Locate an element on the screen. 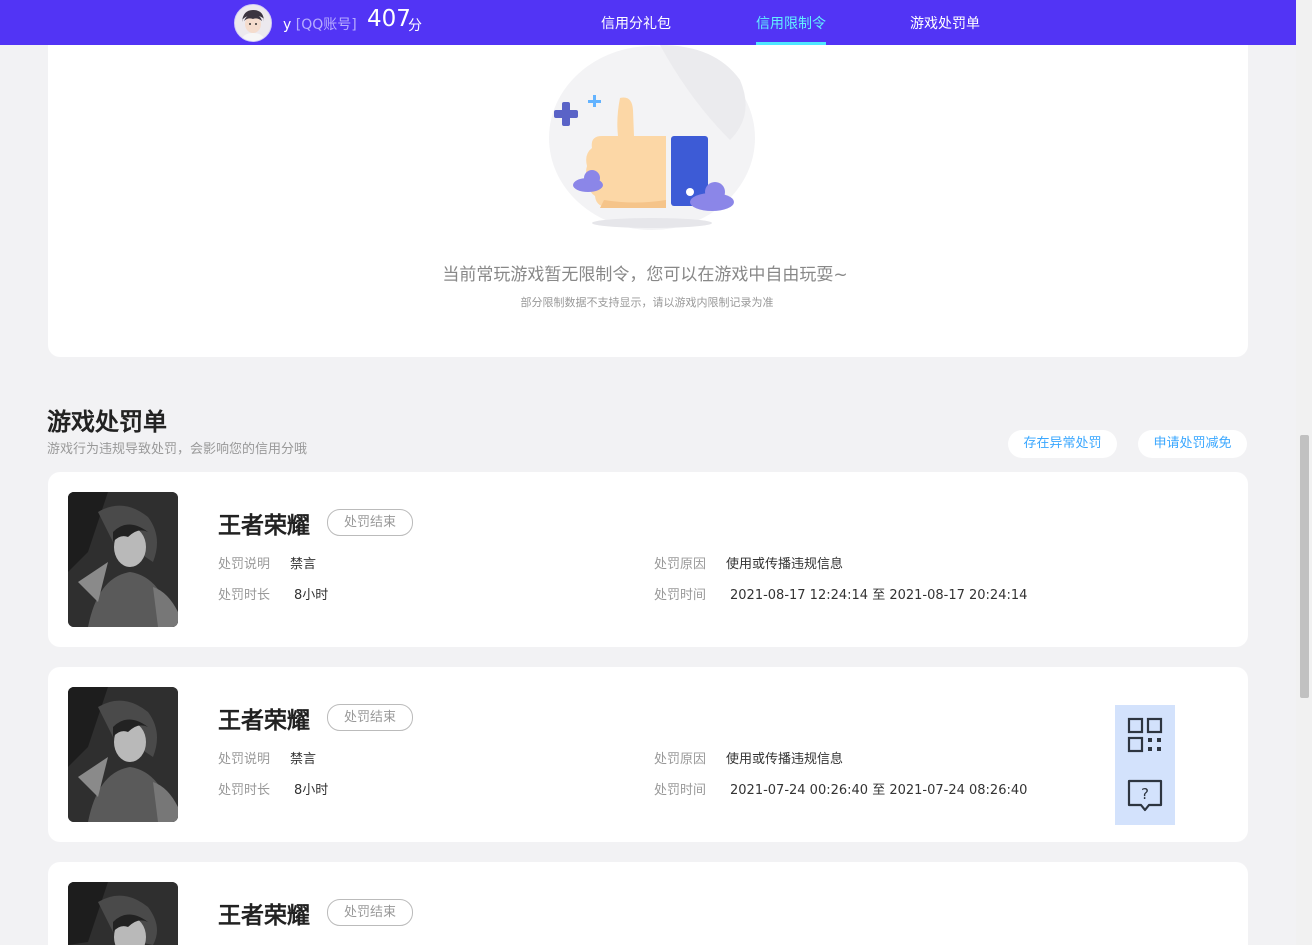  qr-code-icon is located at coordinates (1145, 735).